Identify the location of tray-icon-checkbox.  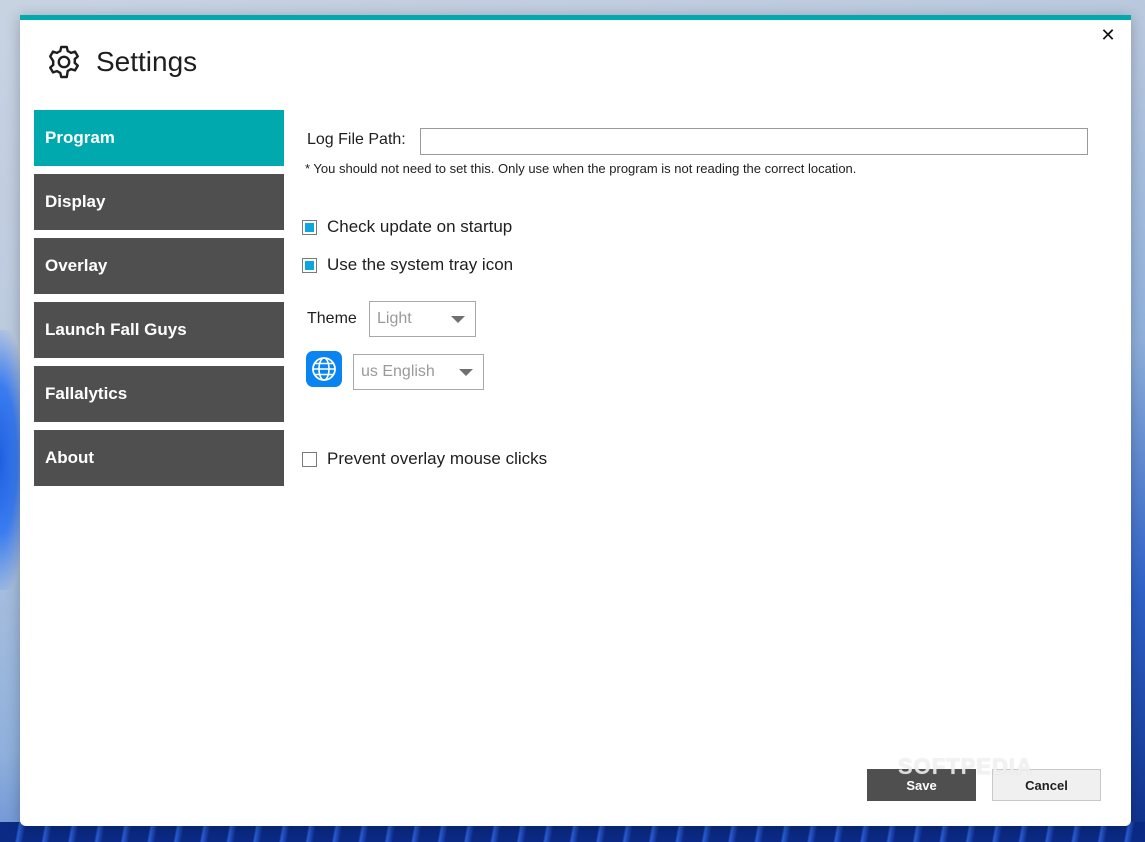
(309, 265).